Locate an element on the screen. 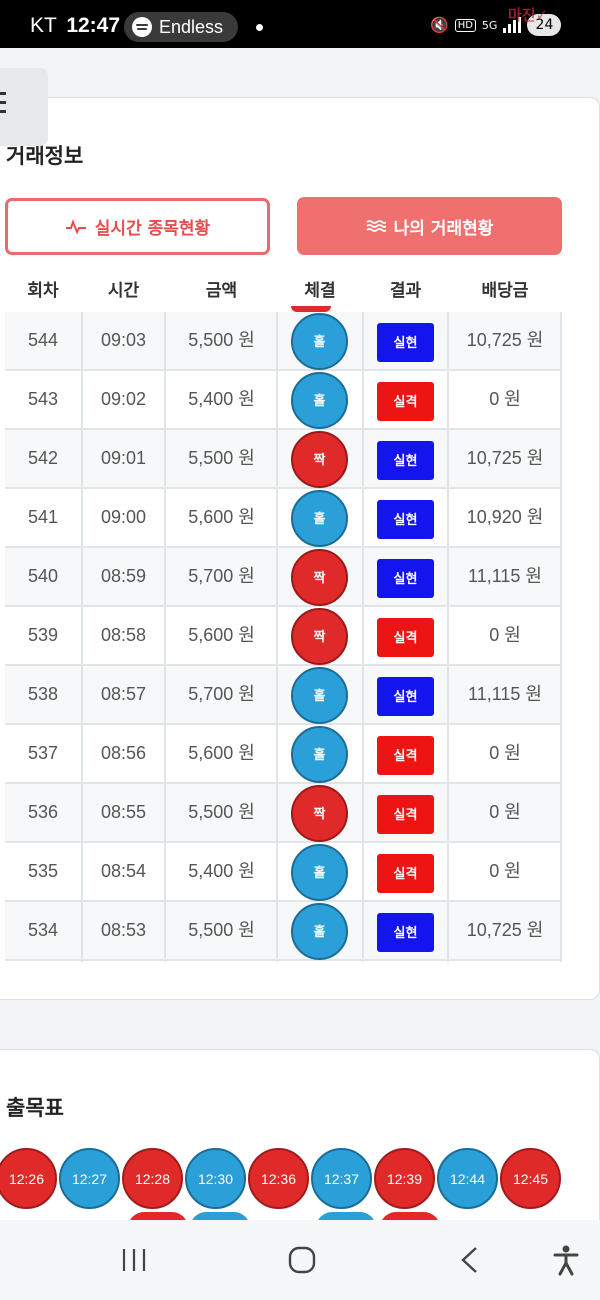 The width and height of the screenshot is (600, 1300). result-chip: 12:28 is located at coordinates (152, 1178).